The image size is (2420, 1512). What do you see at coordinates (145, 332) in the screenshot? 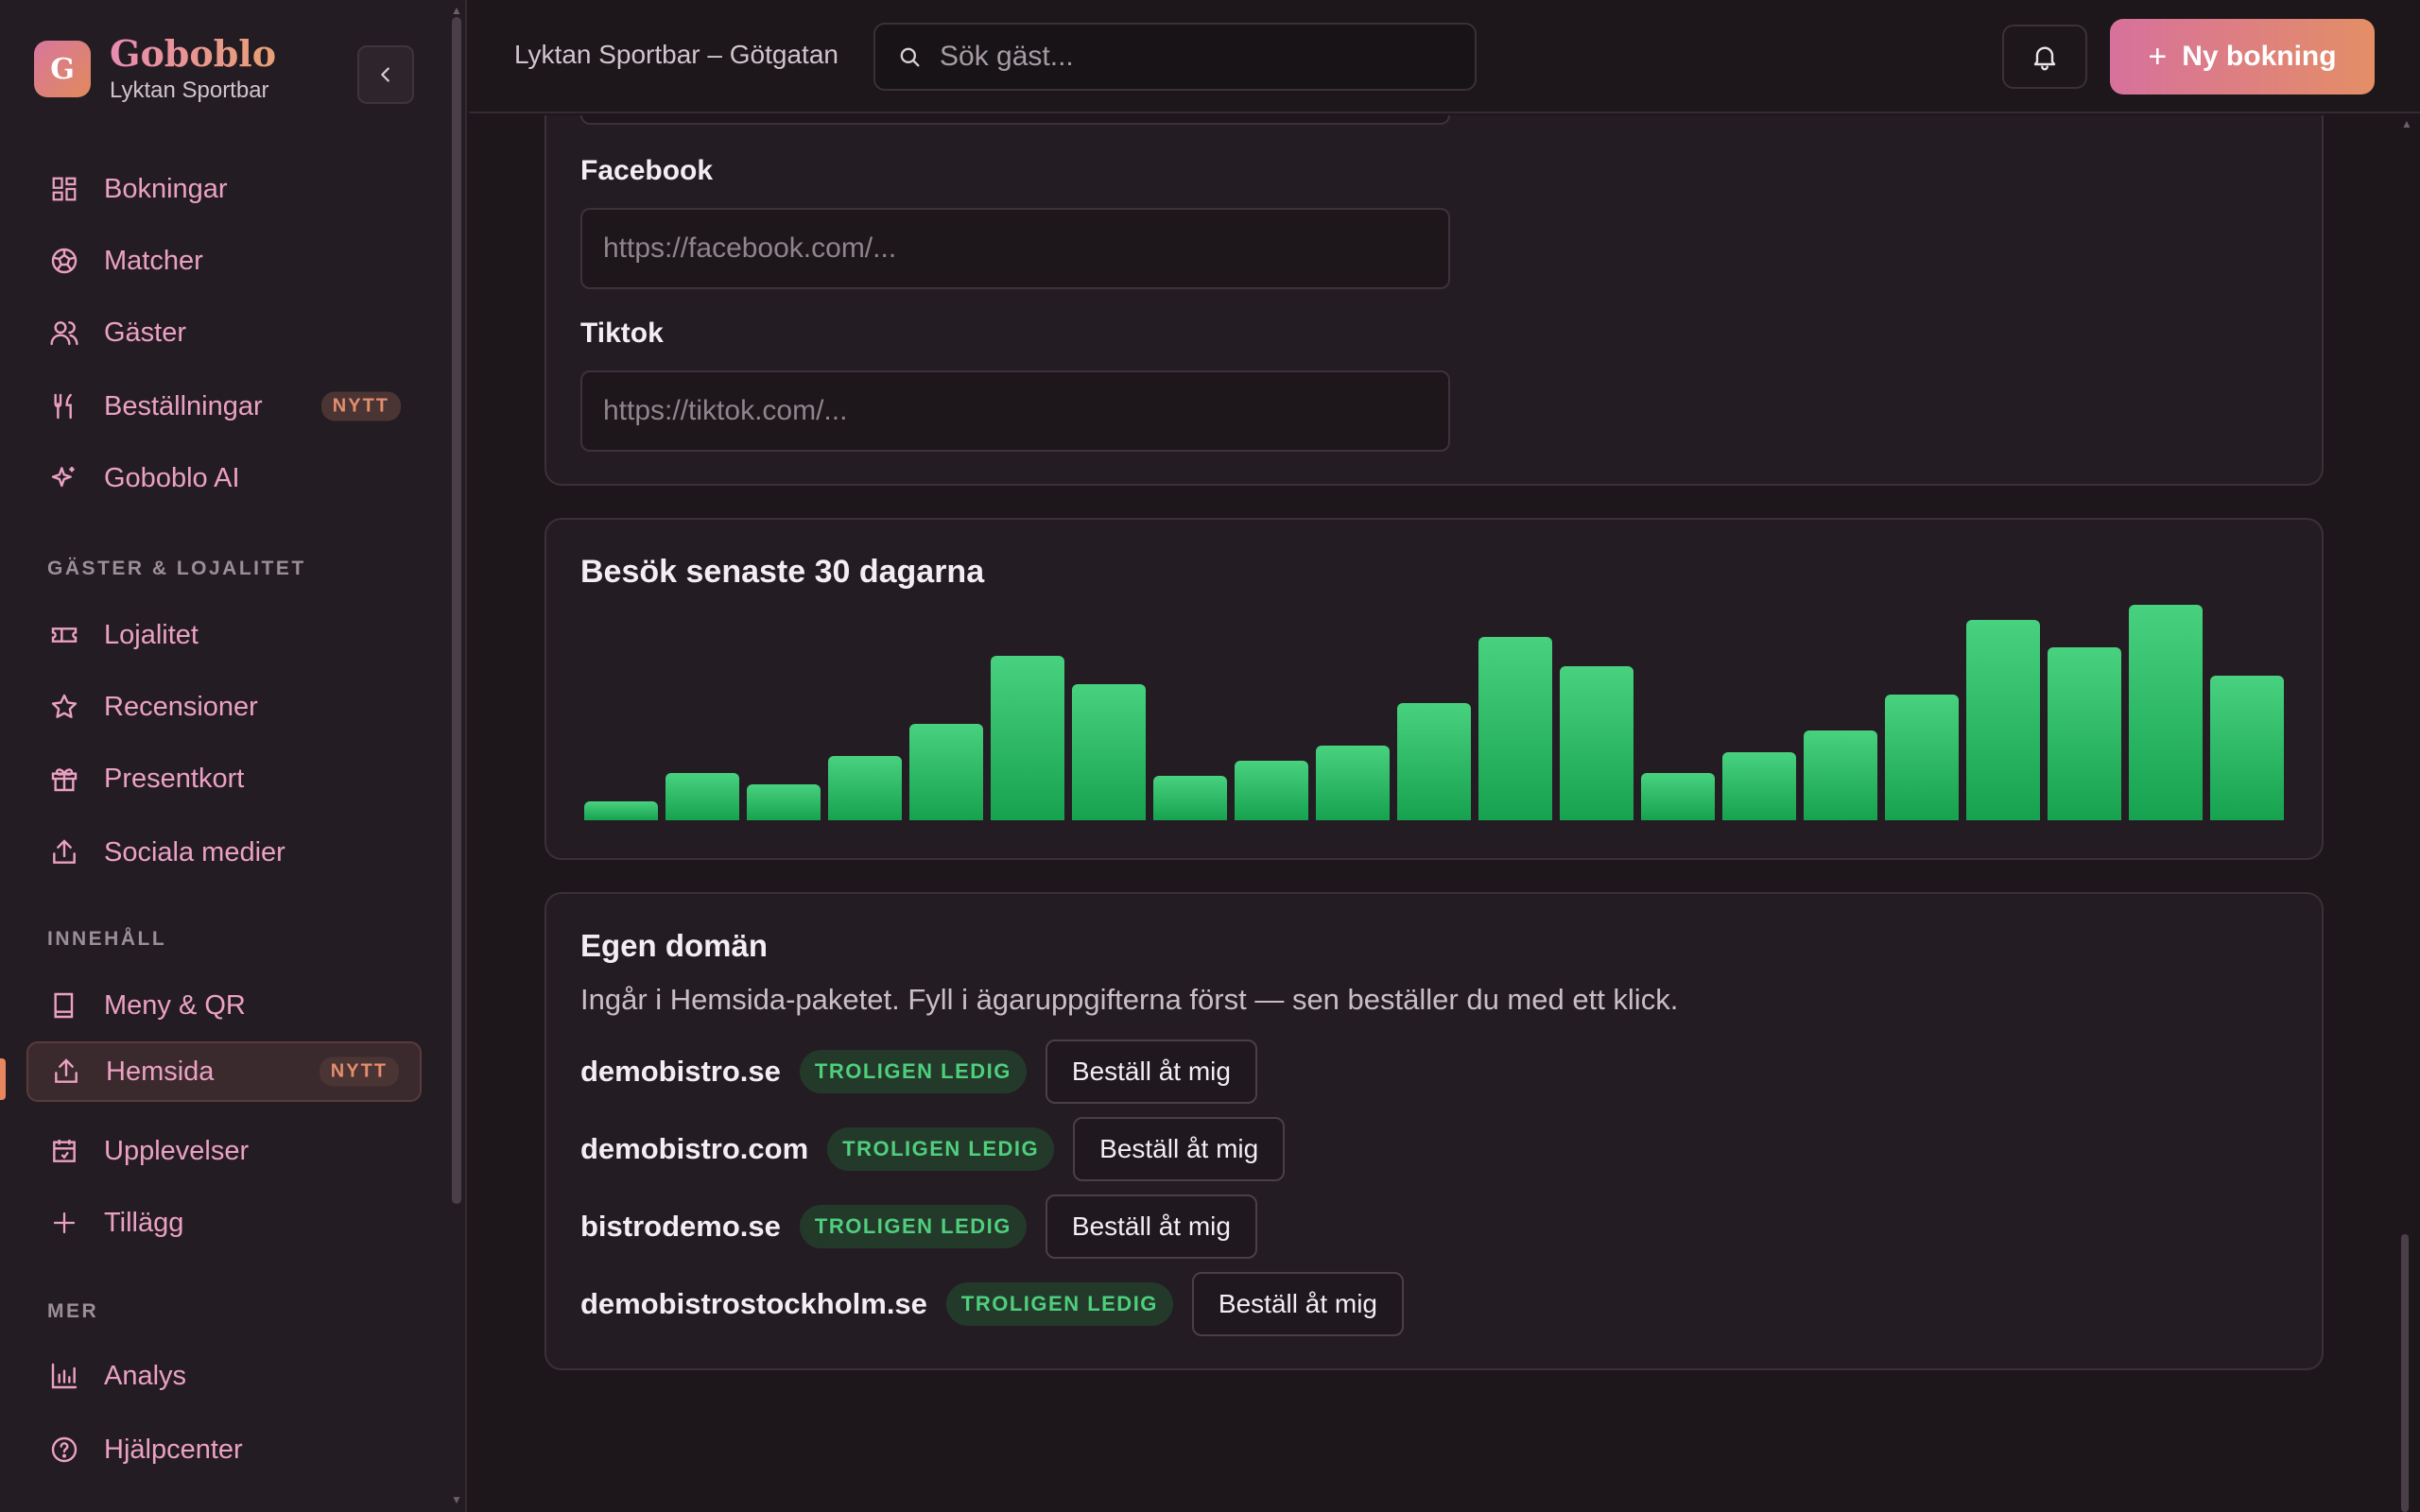
I see `sidebar-item-label: Gäster` at bounding box center [145, 332].